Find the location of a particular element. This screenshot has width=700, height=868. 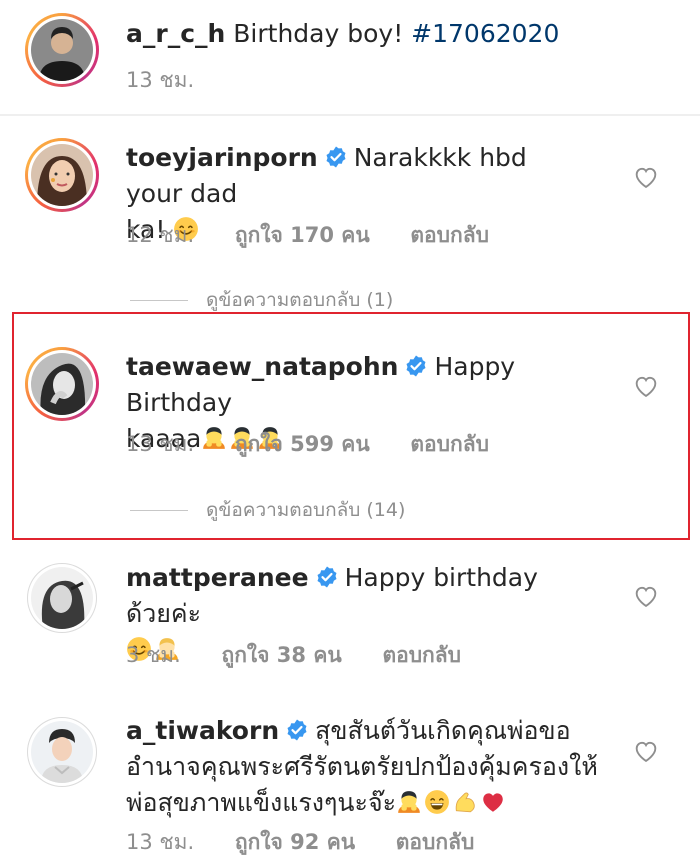

likes-count: ถูกใจ 92 คน is located at coordinates (295, 842).